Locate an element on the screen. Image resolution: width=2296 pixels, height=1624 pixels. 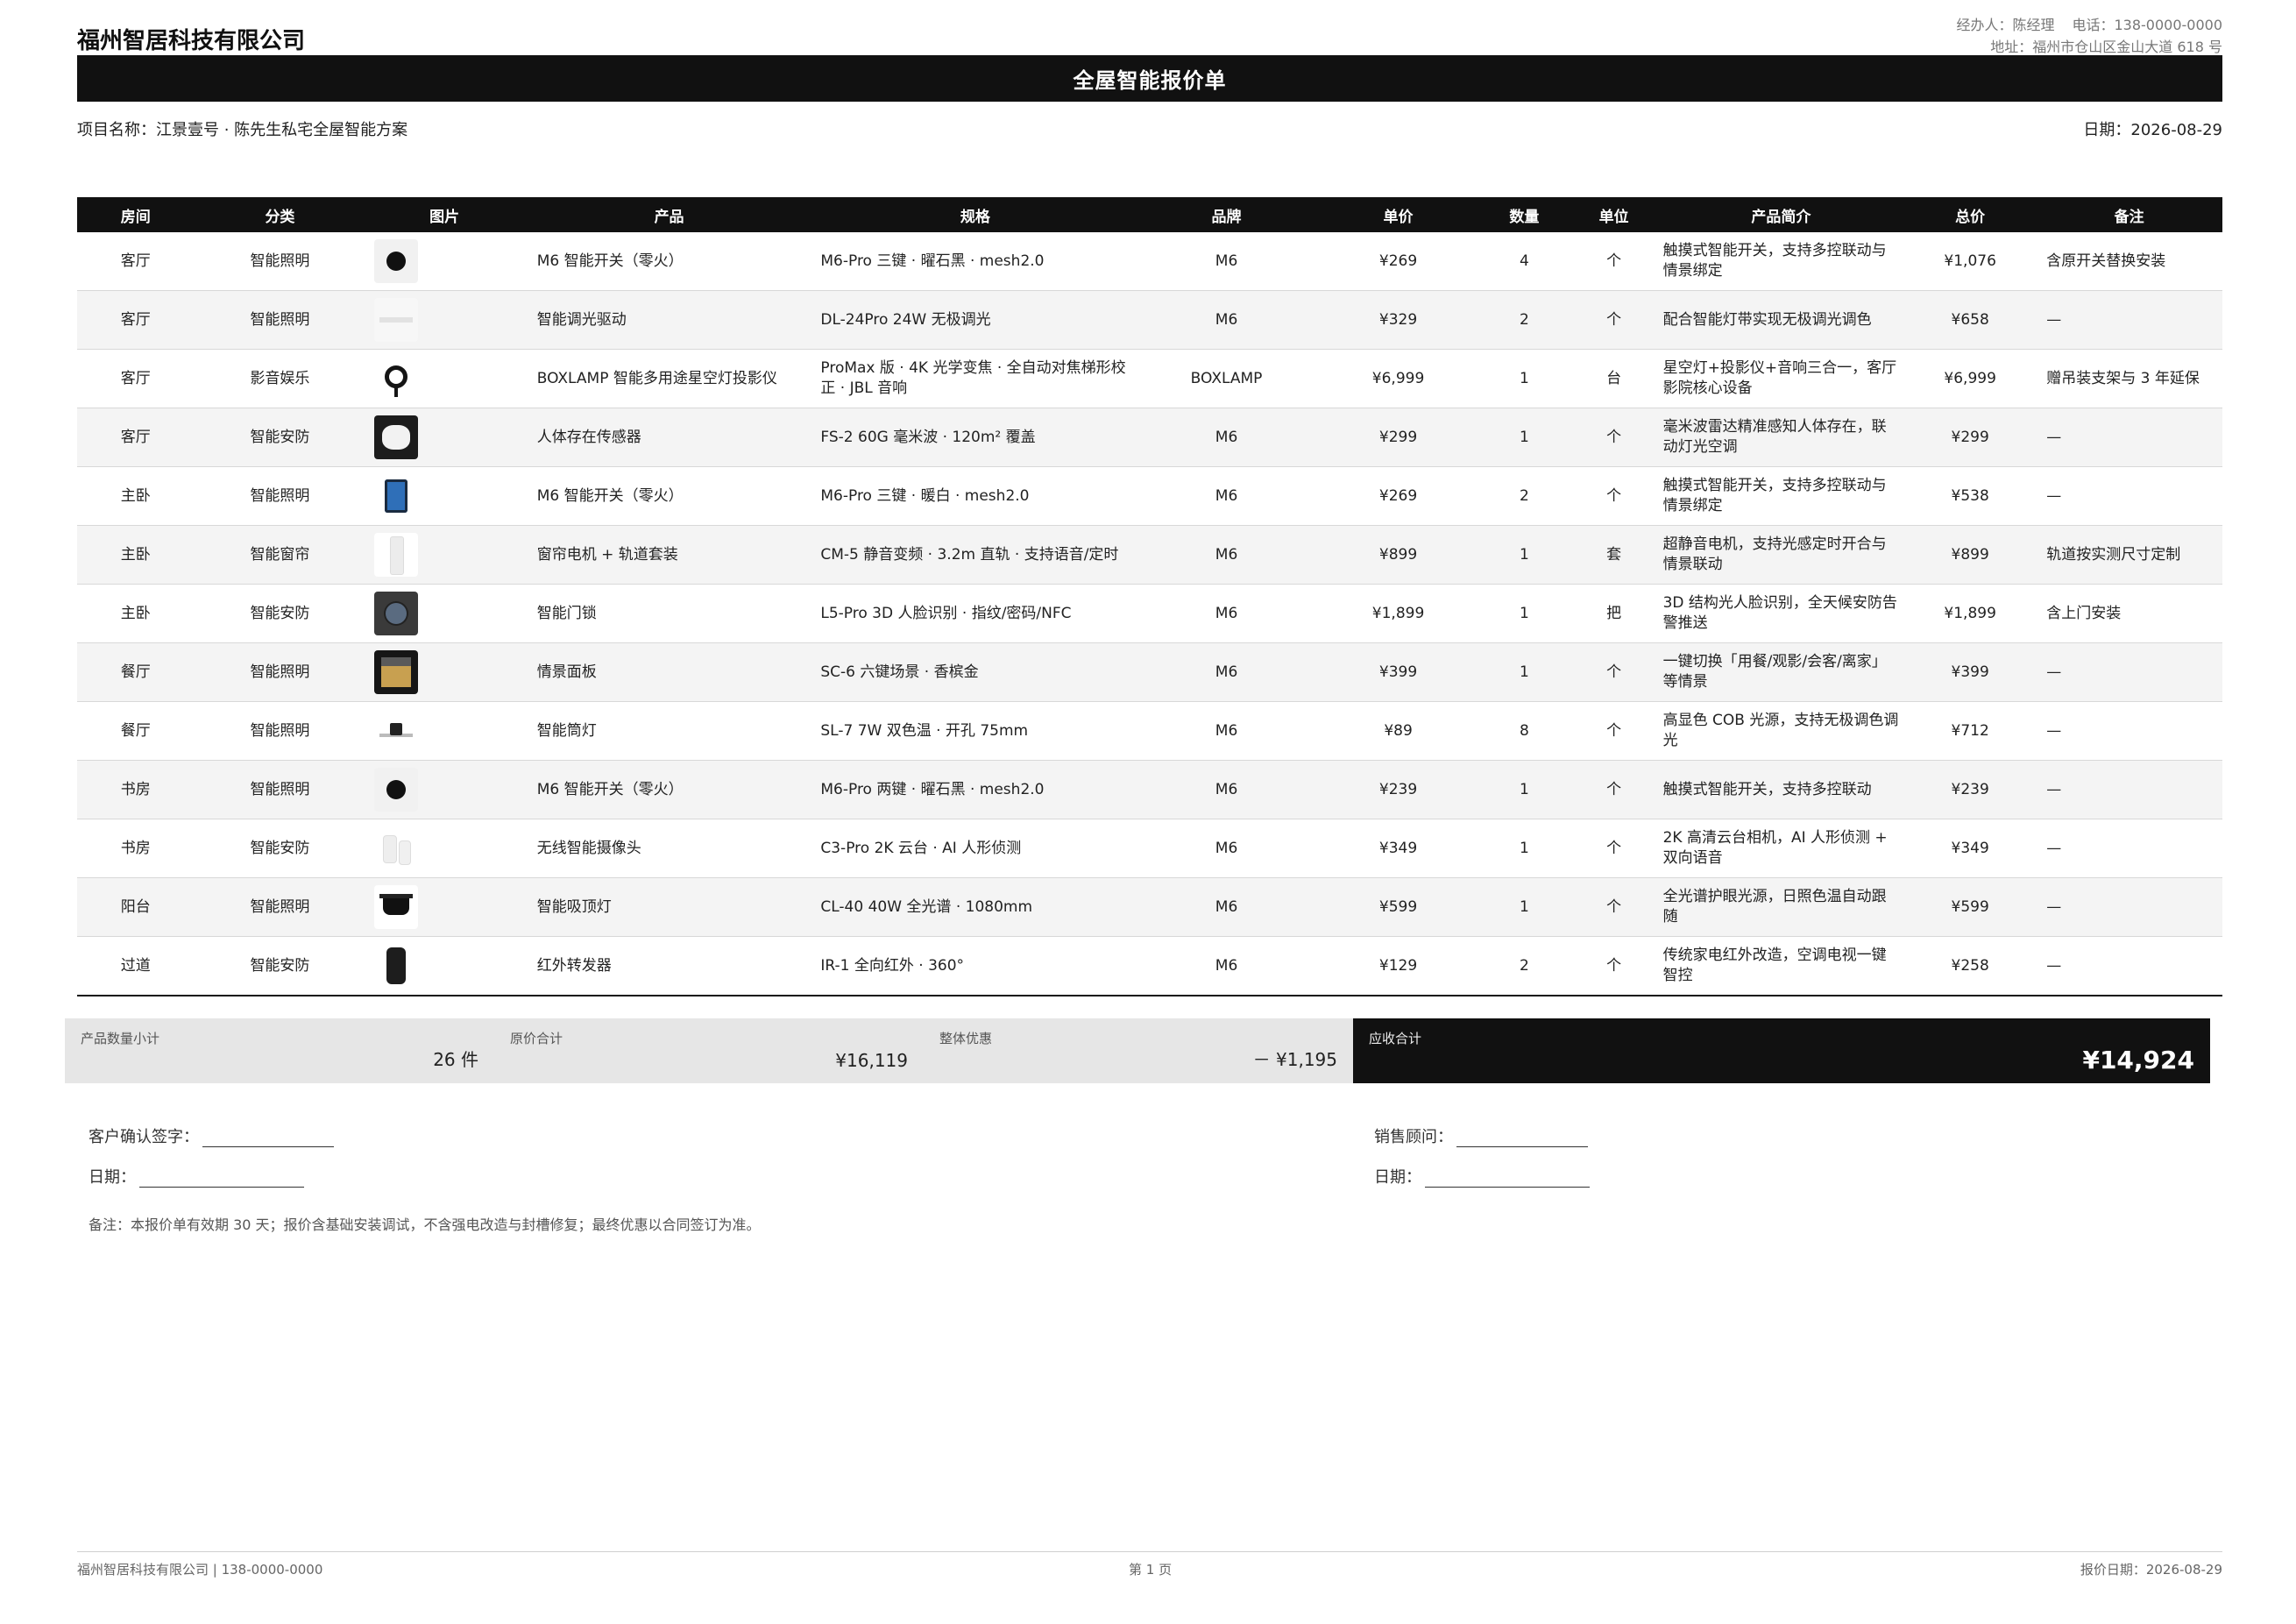
spec-cell: SL-7 7W 双色温 · 开孔 75mm is located at coordinates (975, 731).